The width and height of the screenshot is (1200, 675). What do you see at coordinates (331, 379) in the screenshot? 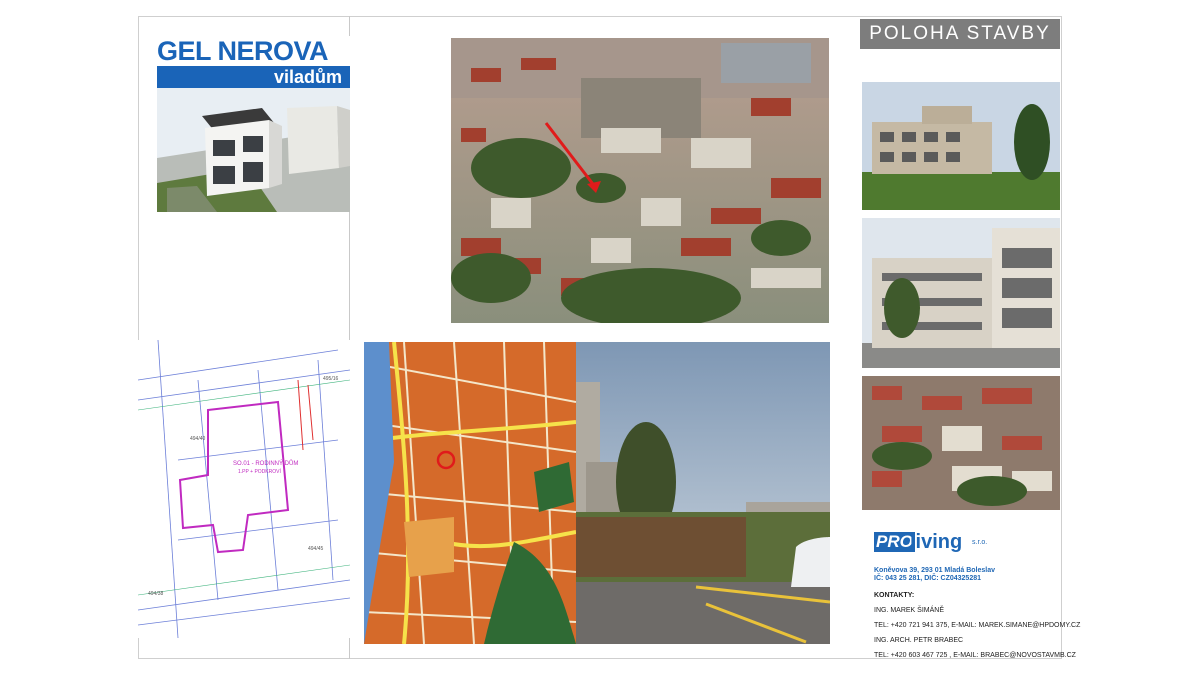
I see `parcel-label-4: 495/16` at bounding box center [331, 379].